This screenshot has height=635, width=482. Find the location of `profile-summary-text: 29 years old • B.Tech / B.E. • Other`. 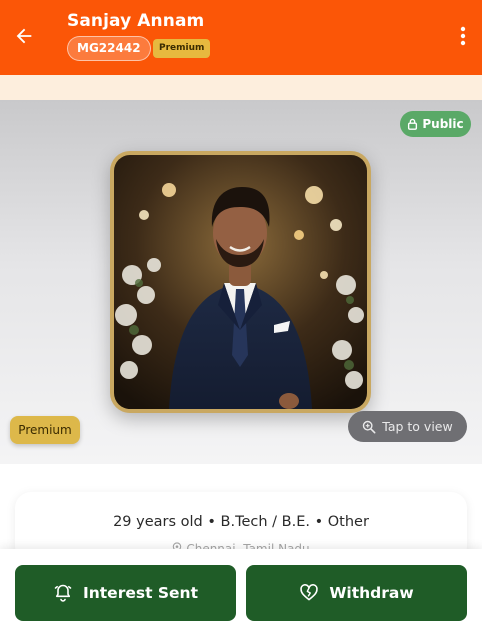

profile-summary-text: 29 years old • B.Tech / B.E. • Other is located at coordinates (241, 522).